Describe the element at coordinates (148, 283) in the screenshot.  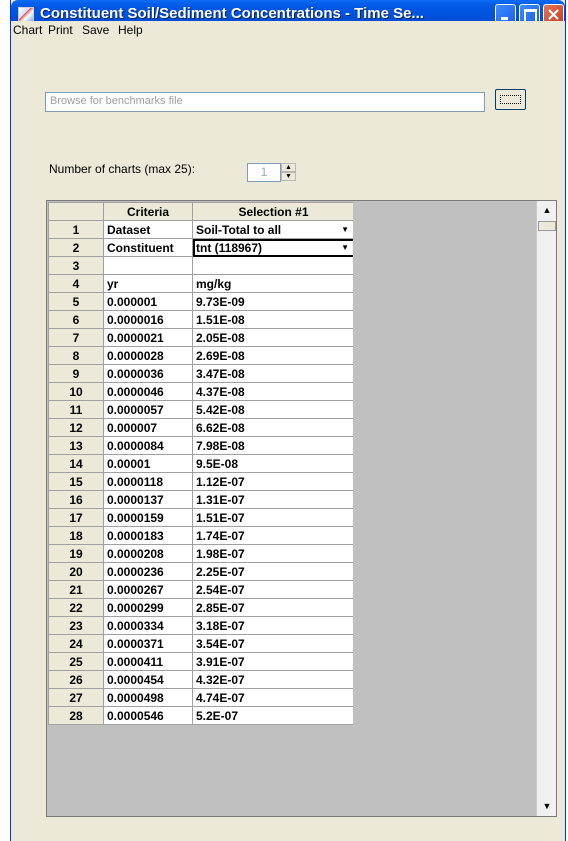
I see `year-cell: yr` at that location.